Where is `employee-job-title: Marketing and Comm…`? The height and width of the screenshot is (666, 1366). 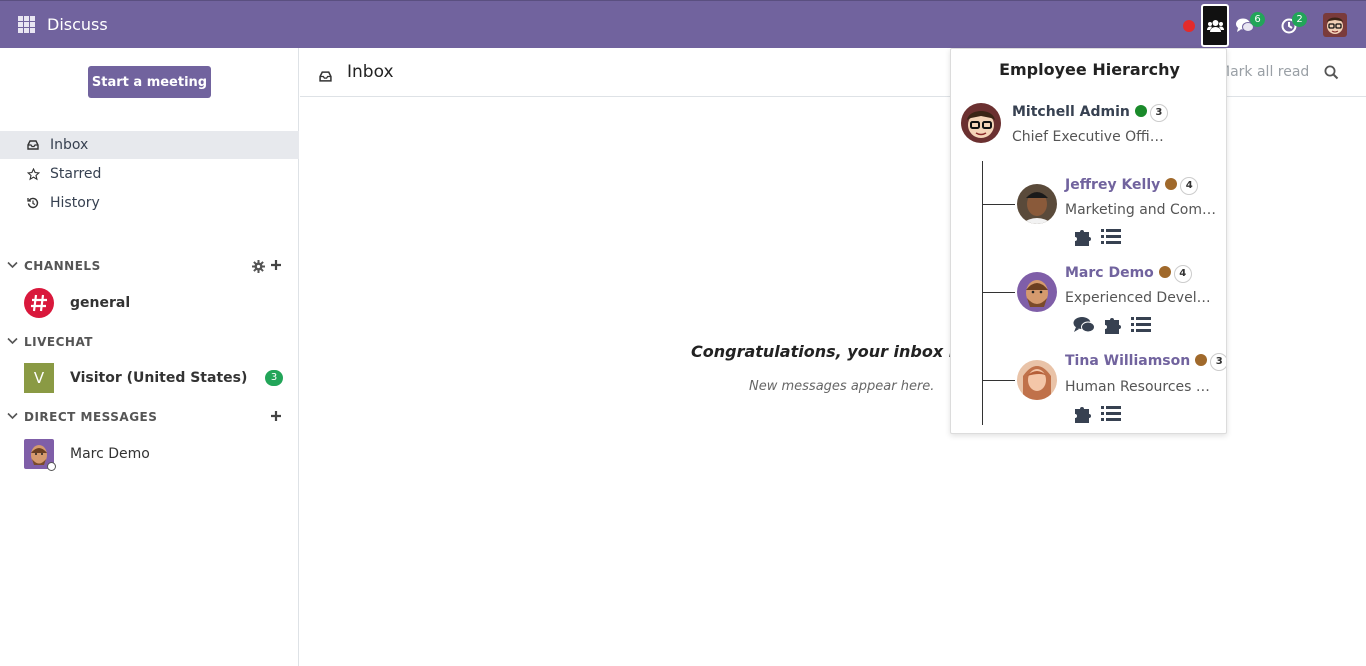
employee-job-title: Marketing and Comm… is located at coordinates (1141, 210).